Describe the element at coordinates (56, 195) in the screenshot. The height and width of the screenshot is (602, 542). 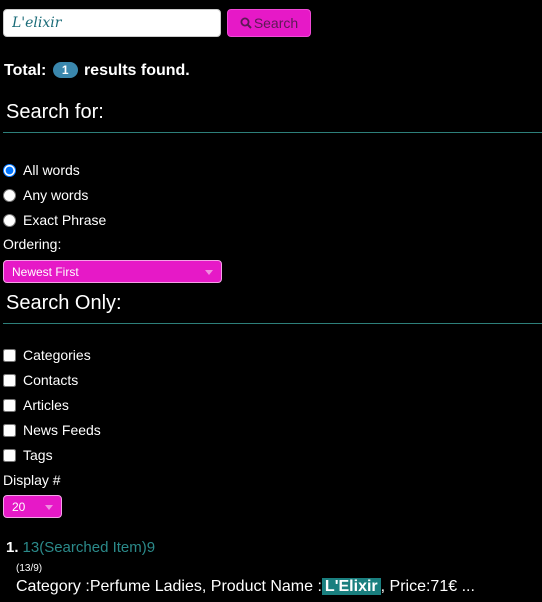
I see `option-label: Any words` at that location.